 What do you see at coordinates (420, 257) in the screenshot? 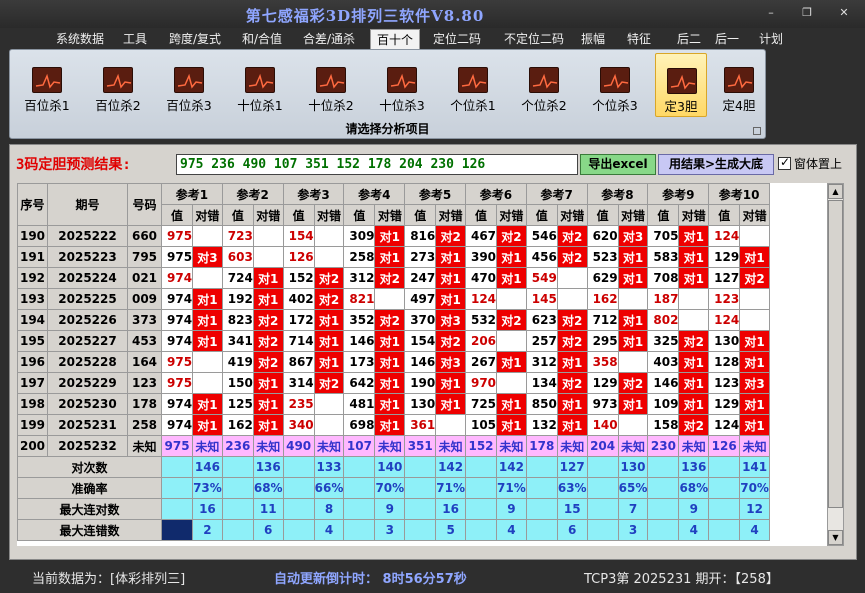
I see `ref-value: 273` at bounding box center [420, 257].